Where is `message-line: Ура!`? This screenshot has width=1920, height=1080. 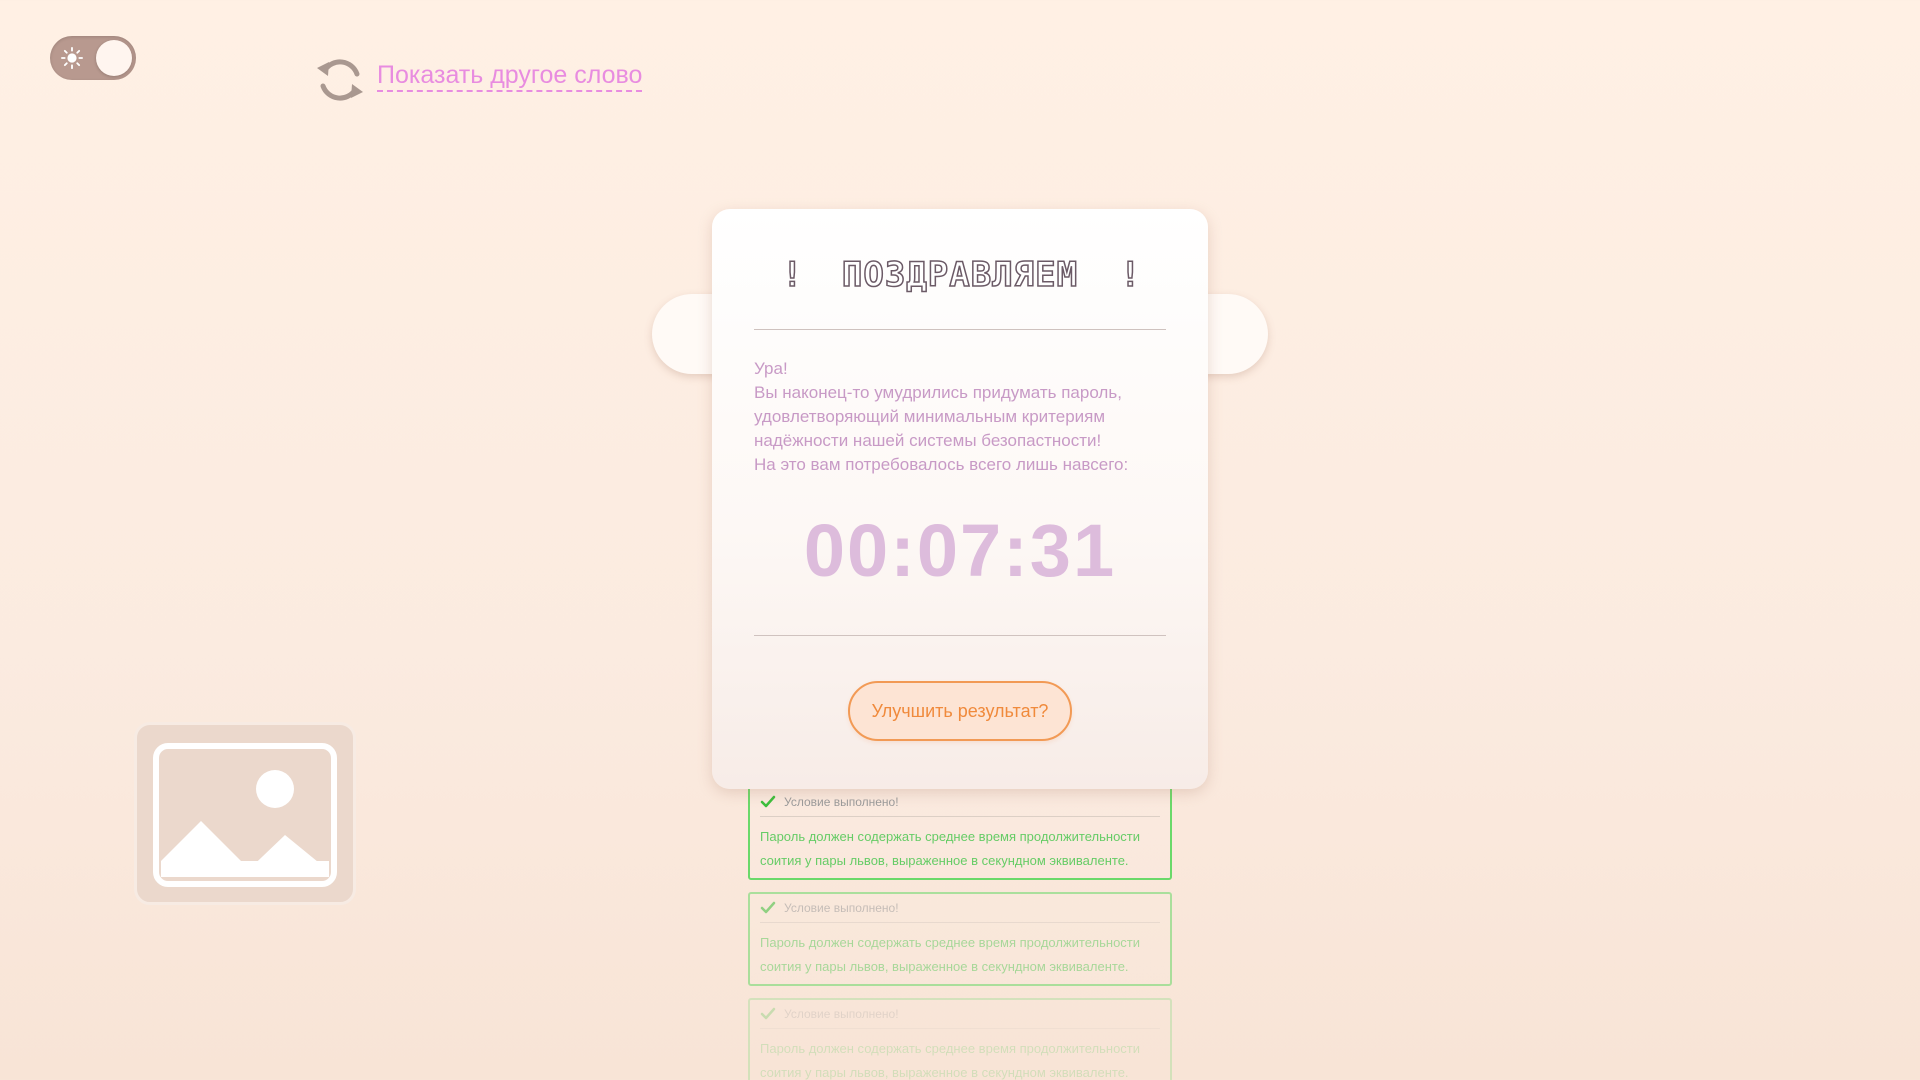
message-line: Ура! is located at coordinates (771, 368).